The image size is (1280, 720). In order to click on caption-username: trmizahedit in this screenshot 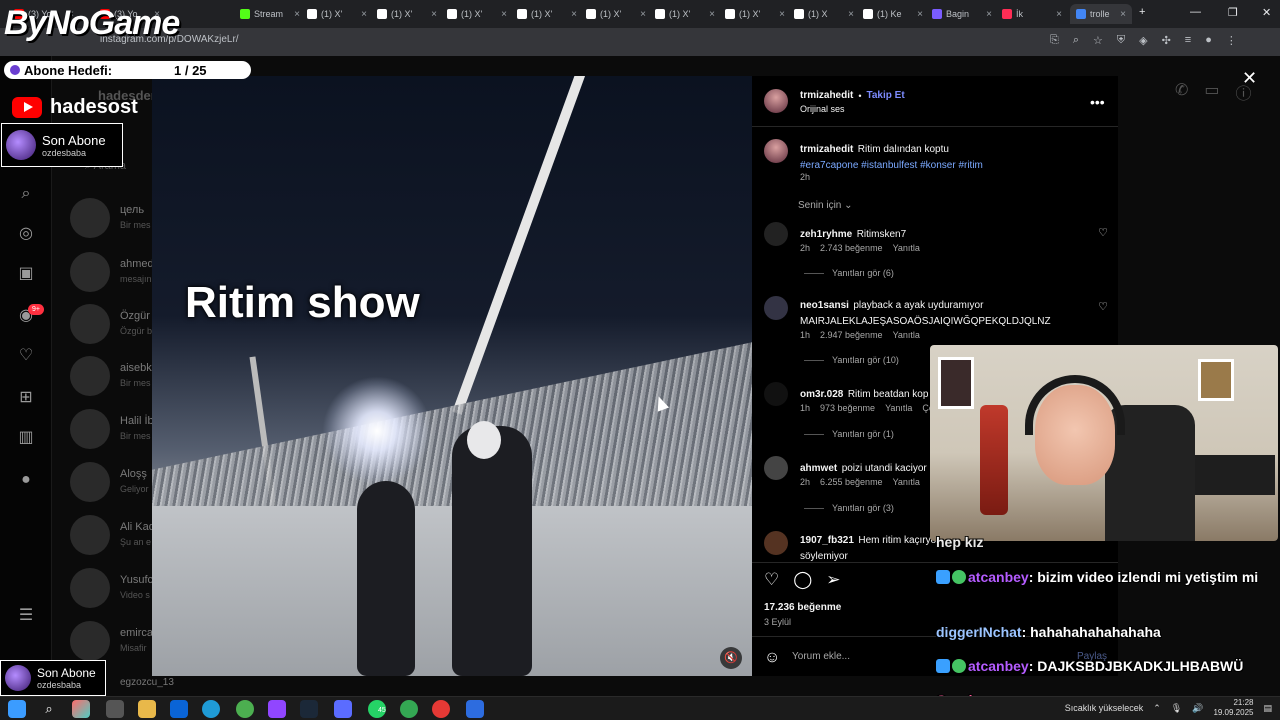, I will do `click(826, 149)`.